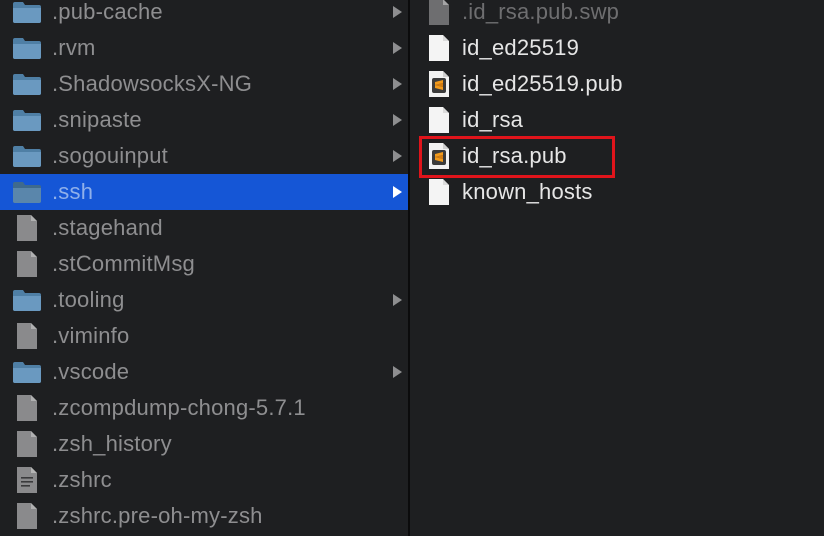 This screenshot has width=824, height=536. I want to click on item-label: .pub-cache, so click(107, 12).